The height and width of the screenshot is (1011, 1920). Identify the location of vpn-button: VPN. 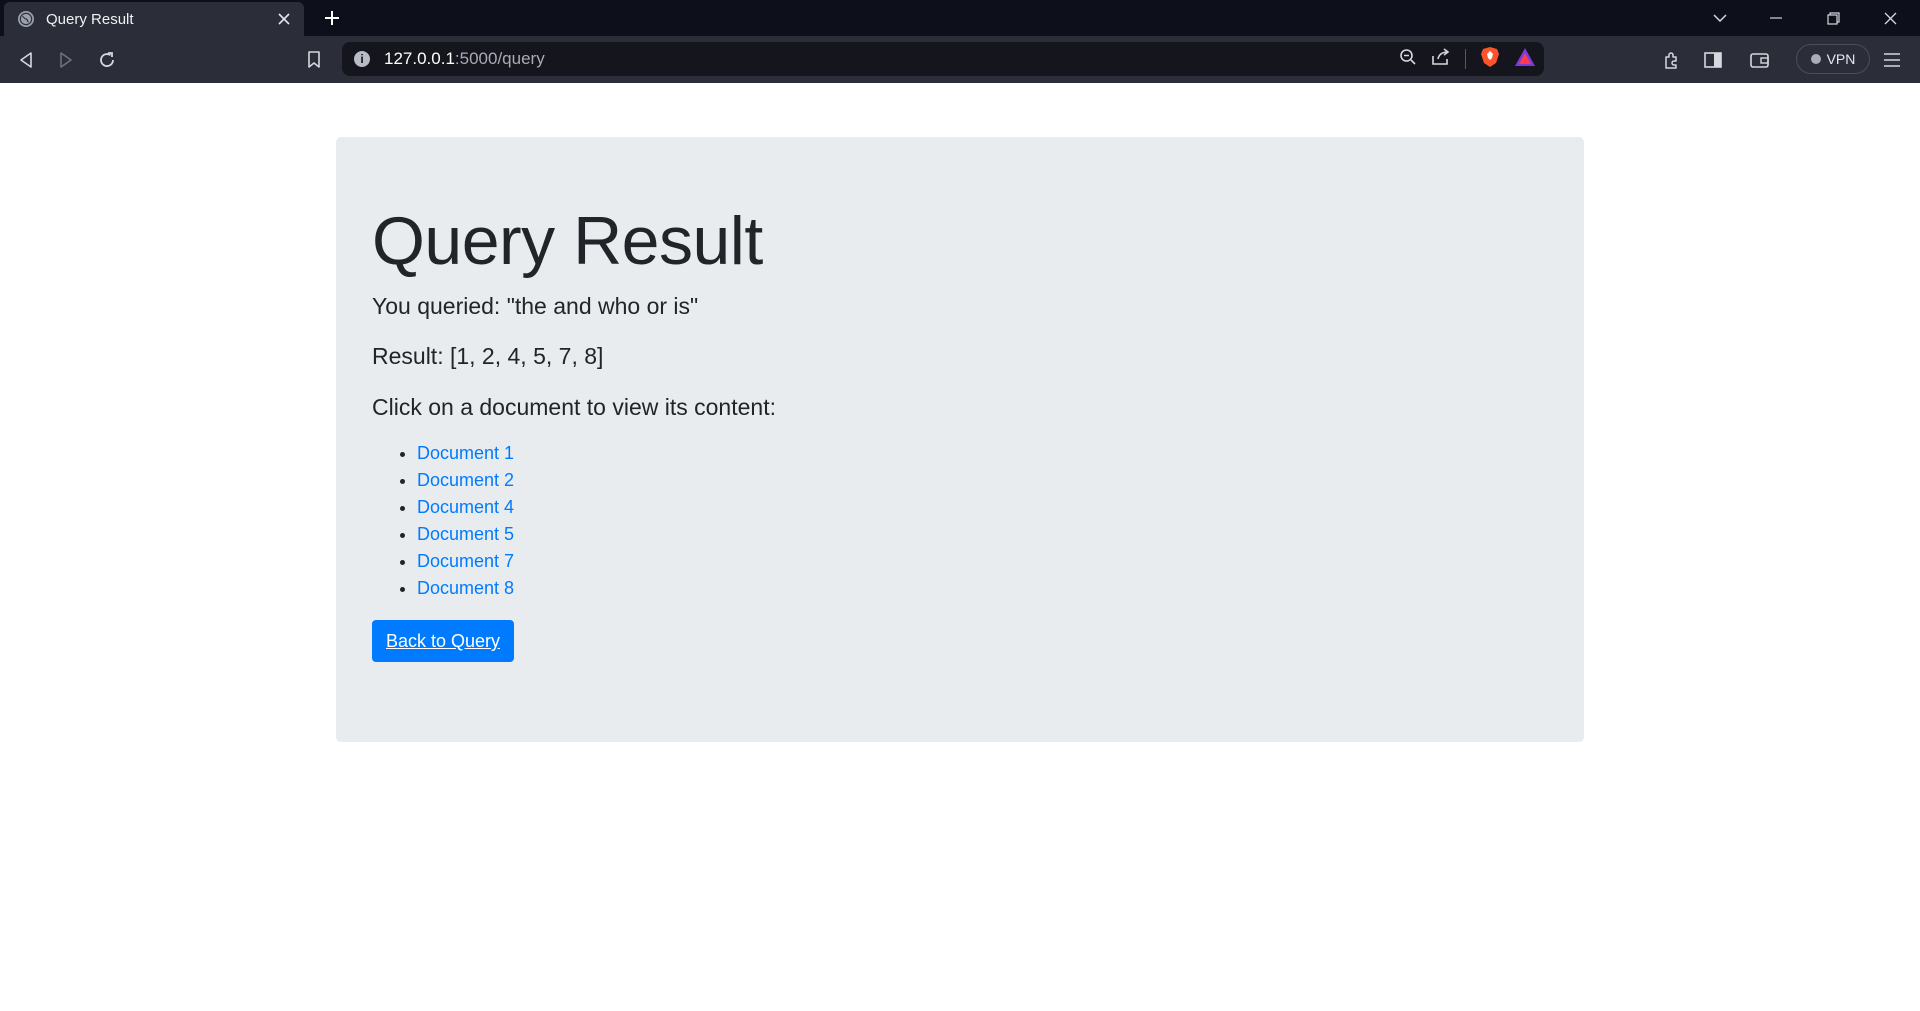
(1833, 59).